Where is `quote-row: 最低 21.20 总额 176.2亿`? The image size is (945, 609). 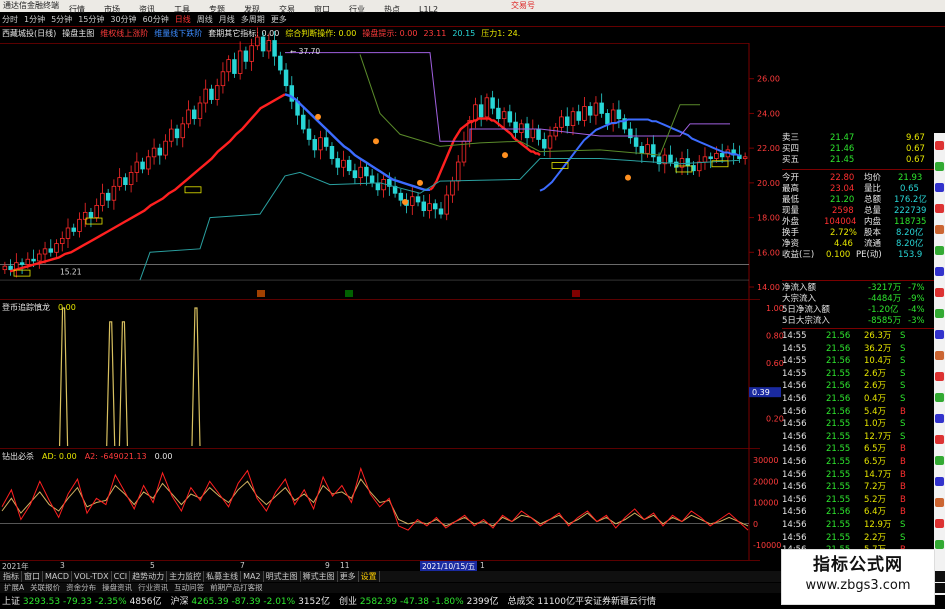 quote-row: 最低 21.20 总额 176.2亿 is located at coordinates (858, 200).